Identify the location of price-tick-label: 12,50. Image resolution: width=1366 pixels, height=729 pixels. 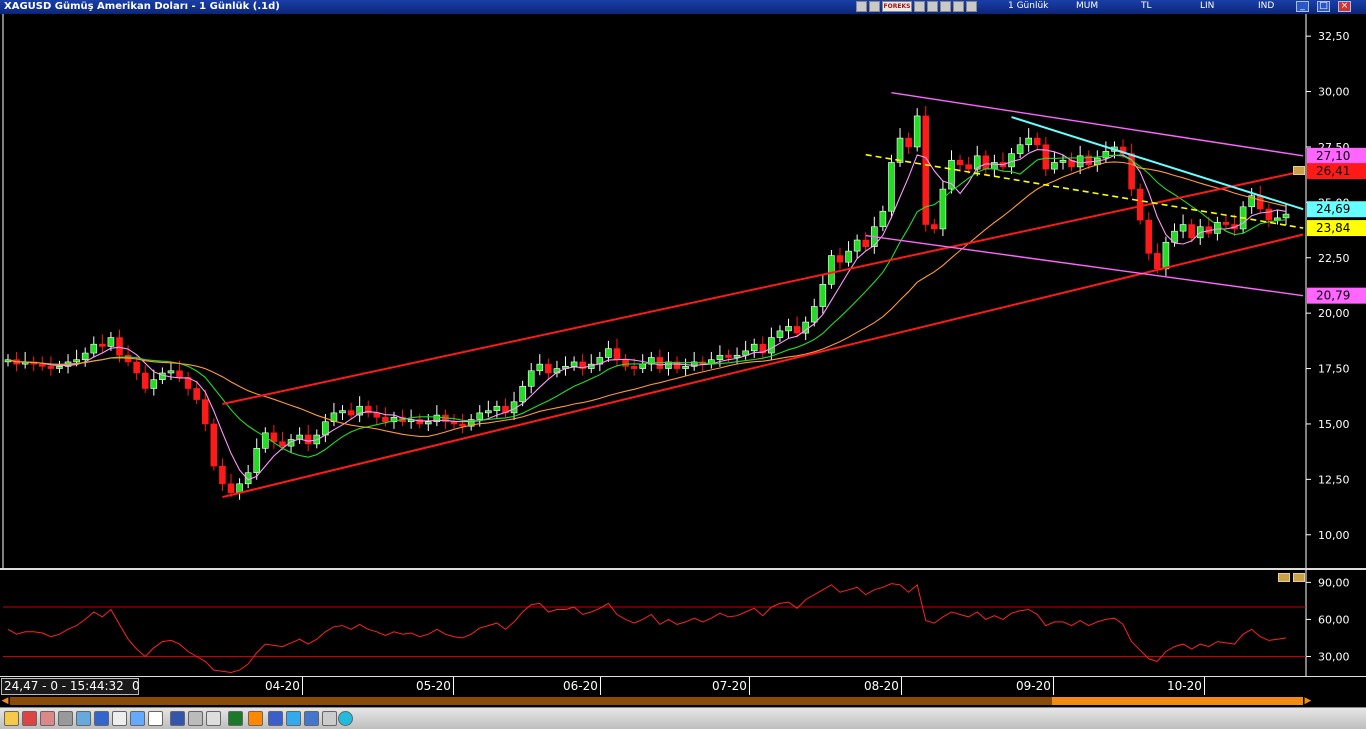
(1334, 479).